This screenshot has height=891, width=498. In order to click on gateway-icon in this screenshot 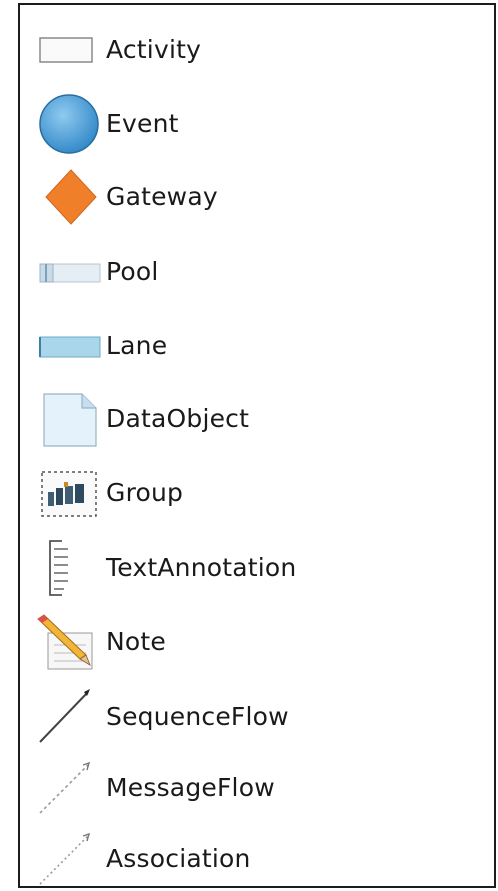, I will do `click(70, 196)`.